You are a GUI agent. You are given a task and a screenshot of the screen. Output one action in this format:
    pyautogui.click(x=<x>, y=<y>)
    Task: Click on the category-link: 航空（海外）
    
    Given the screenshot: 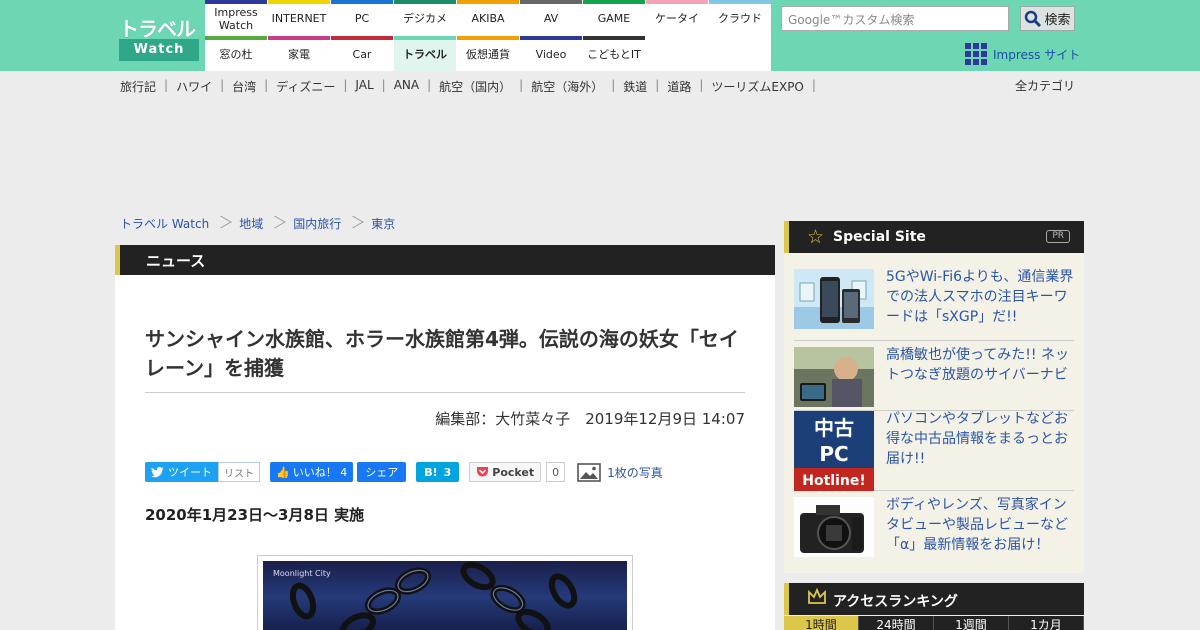 What is the action you would take?
    pyautogui.click(x=567, y=86)
    